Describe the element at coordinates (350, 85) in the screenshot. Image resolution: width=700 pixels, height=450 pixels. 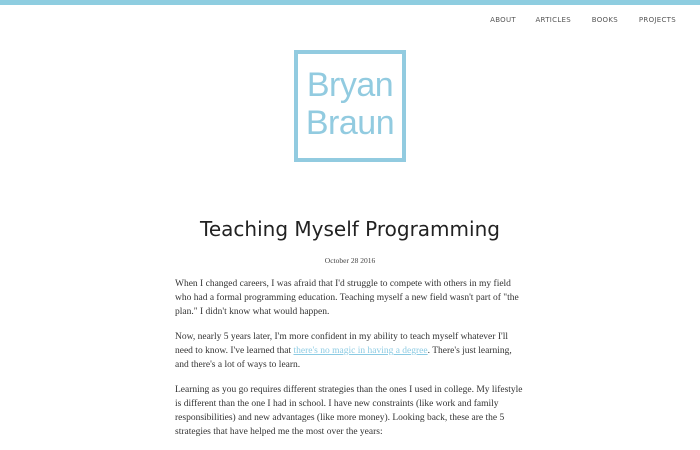
I see `logo-first-name: Bryan` at that location.